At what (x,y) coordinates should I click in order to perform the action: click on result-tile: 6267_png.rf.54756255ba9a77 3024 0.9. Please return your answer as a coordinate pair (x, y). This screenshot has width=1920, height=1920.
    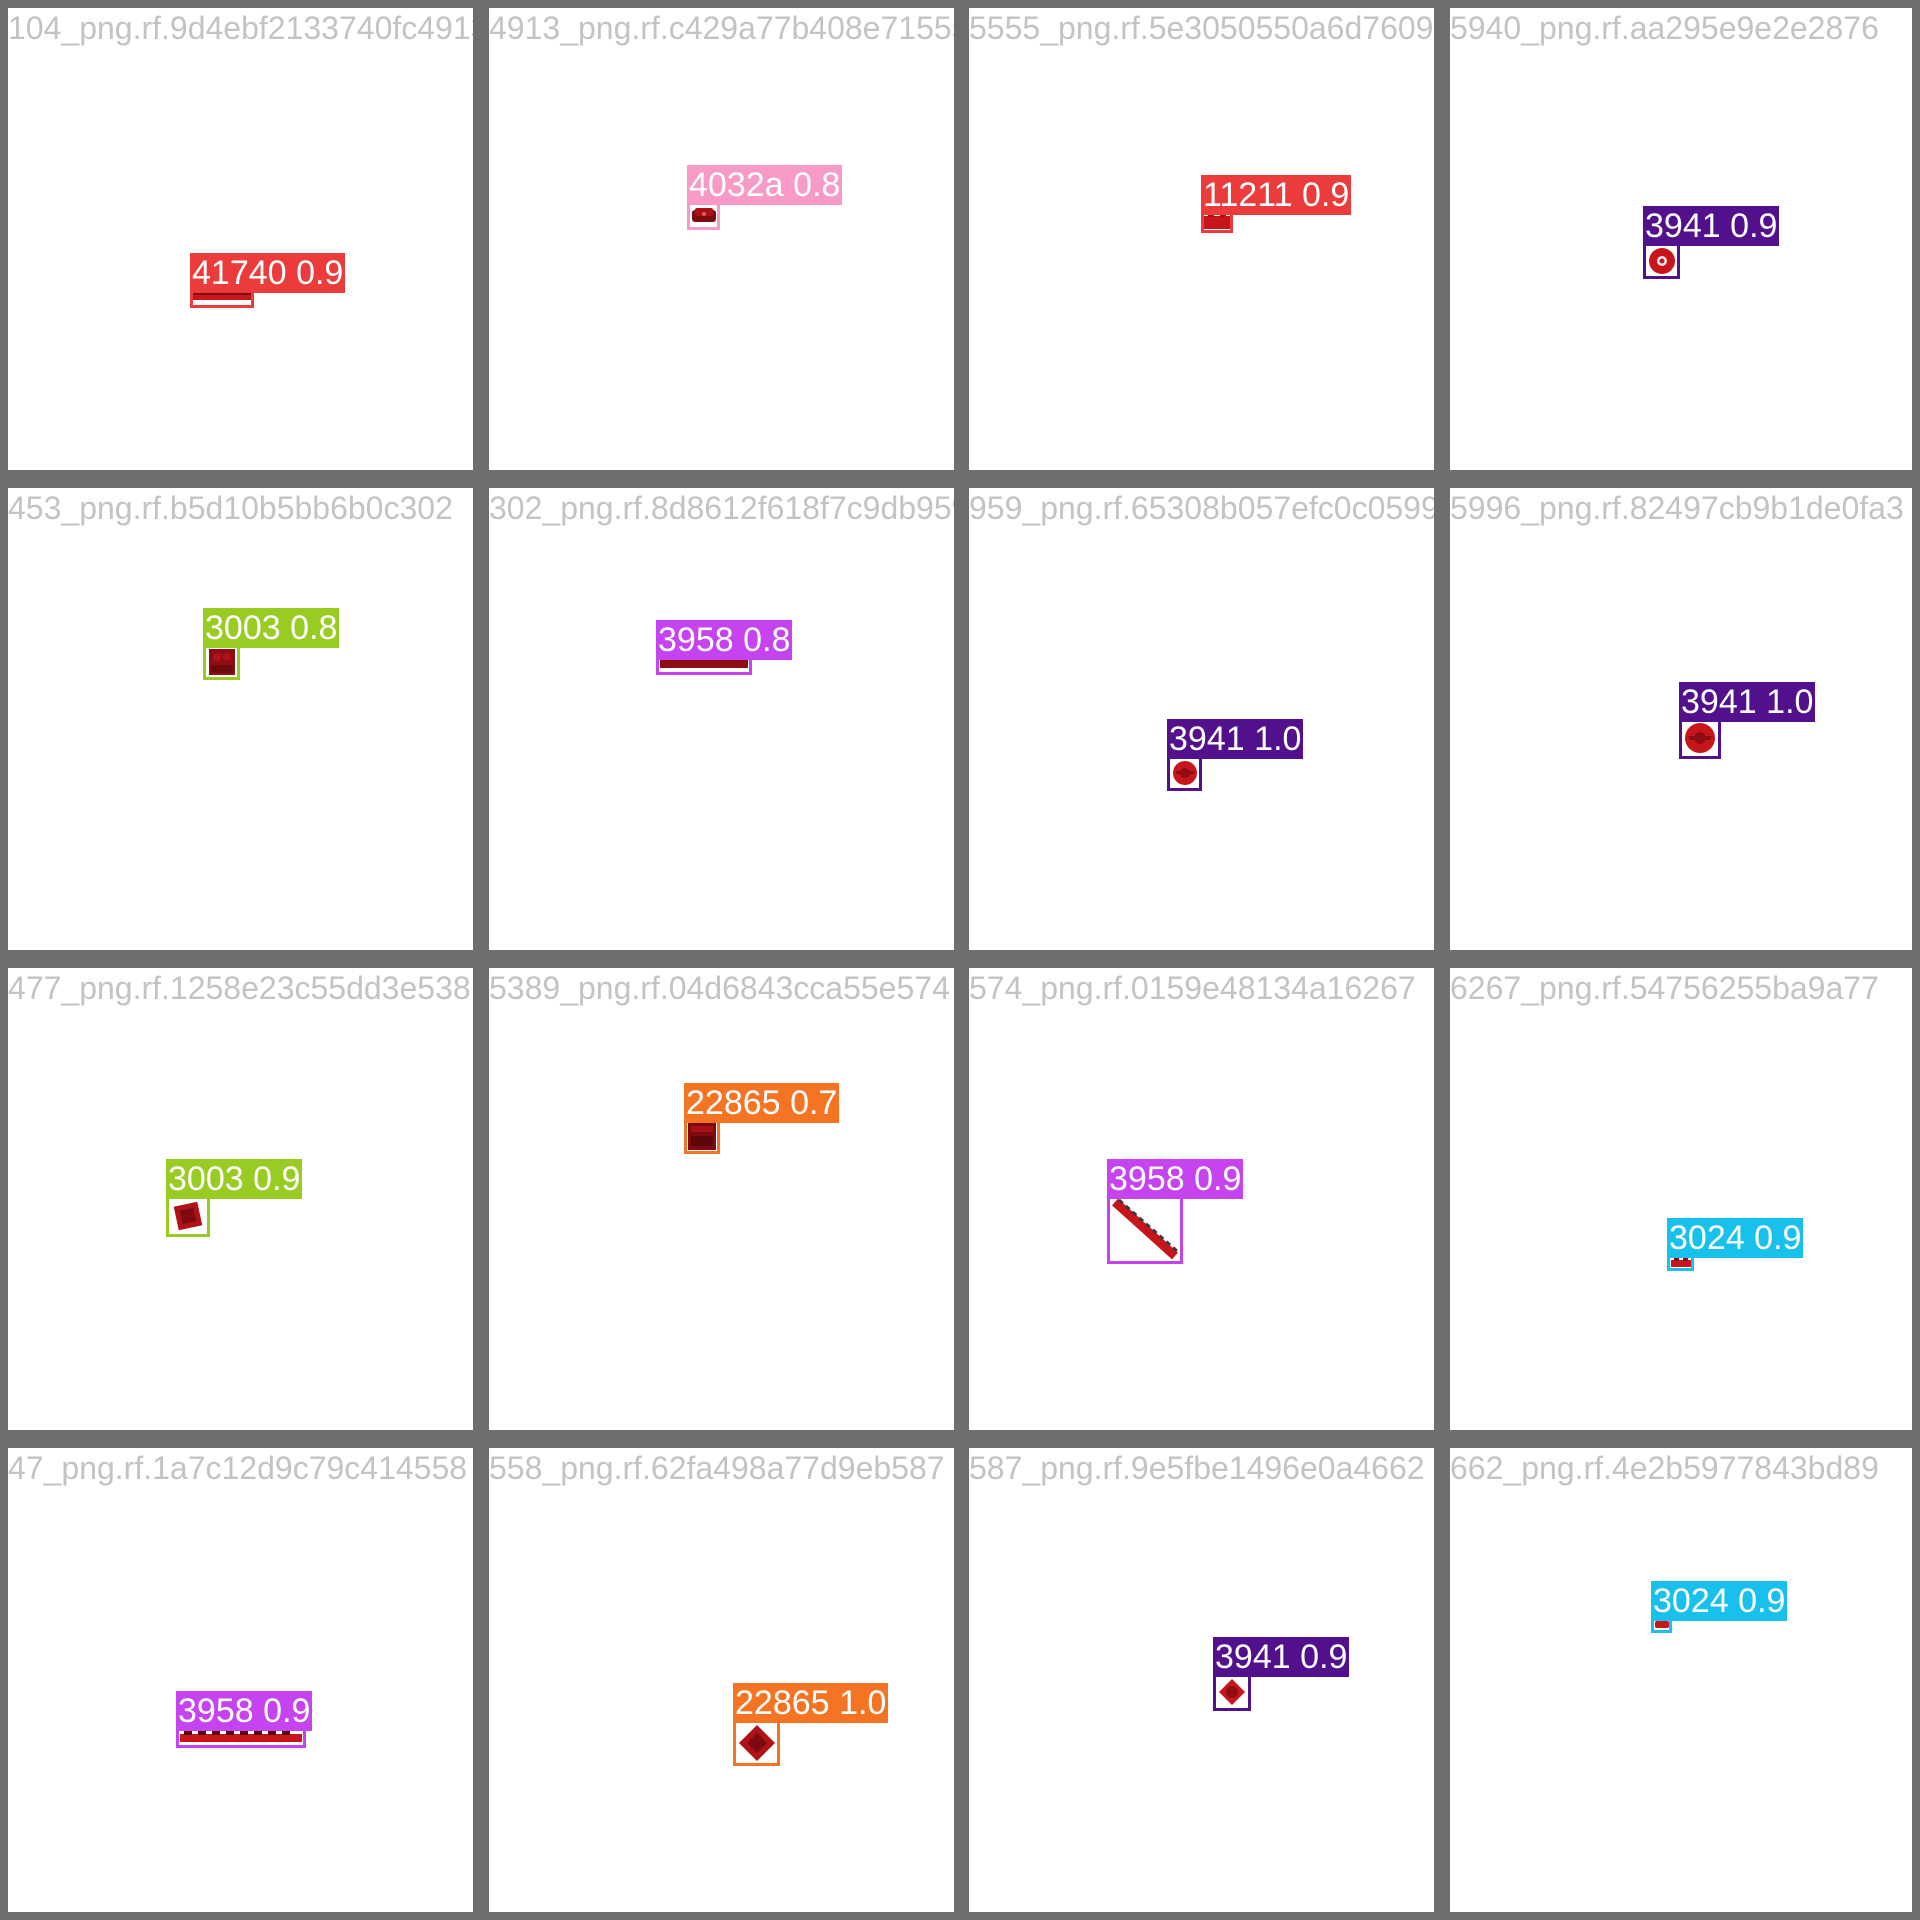
    Looking at the image, I should click on (1681, 1199).